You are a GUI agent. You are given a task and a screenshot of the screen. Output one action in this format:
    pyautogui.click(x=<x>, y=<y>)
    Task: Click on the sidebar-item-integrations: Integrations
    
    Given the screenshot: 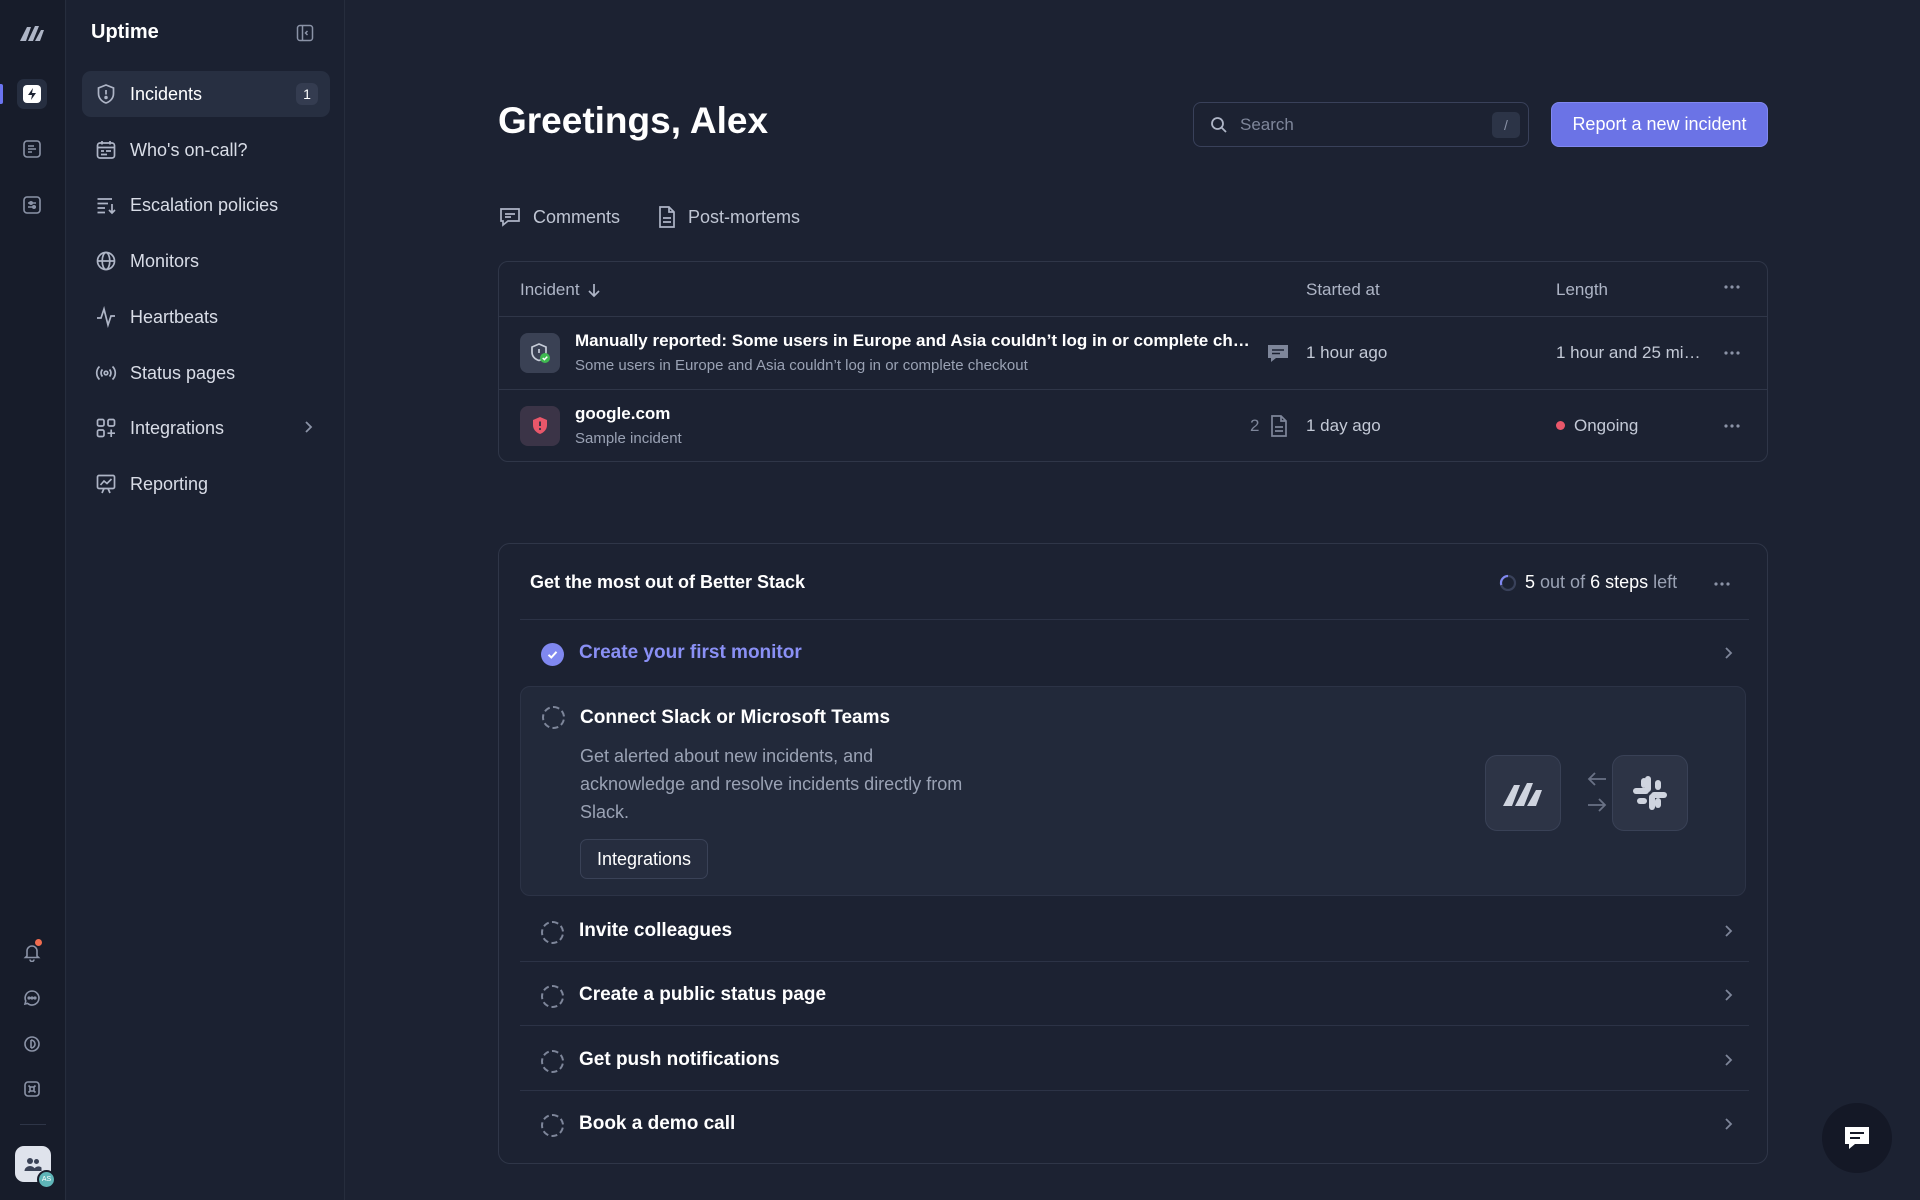 What is the action you would take?
    pyautogui.click(x=206, y=428)
    